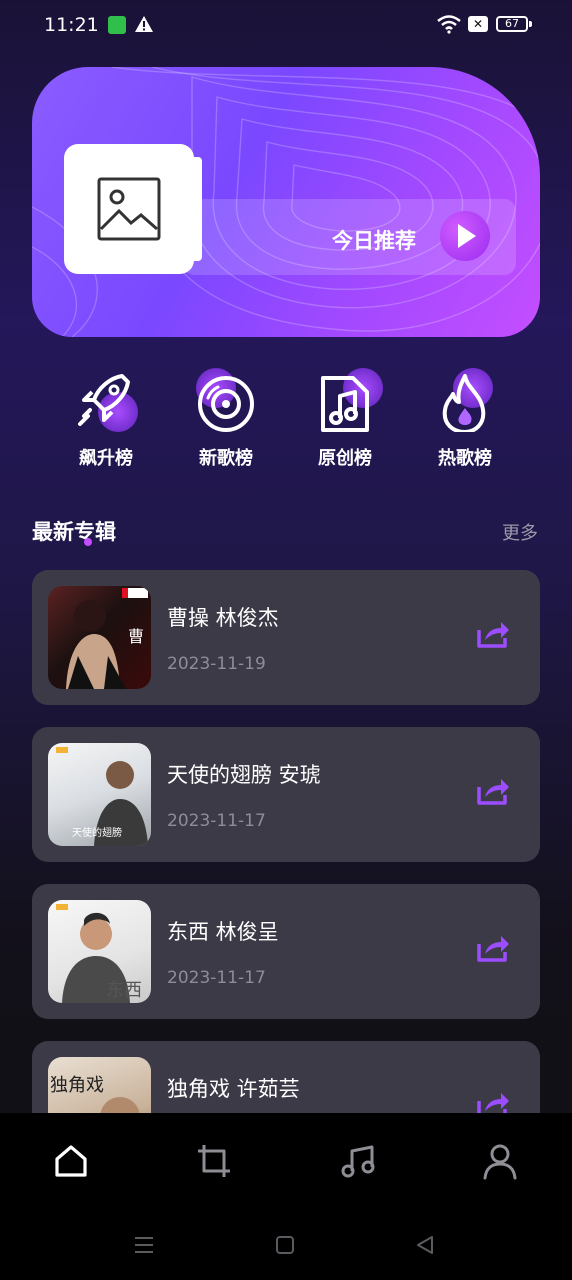 This screenshot has width=572, height=1280. I want to click on svg-text: 曹, so click(136, 636).